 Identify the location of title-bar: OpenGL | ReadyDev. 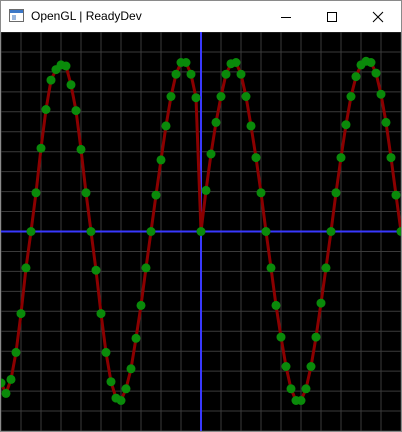
(201, 16).